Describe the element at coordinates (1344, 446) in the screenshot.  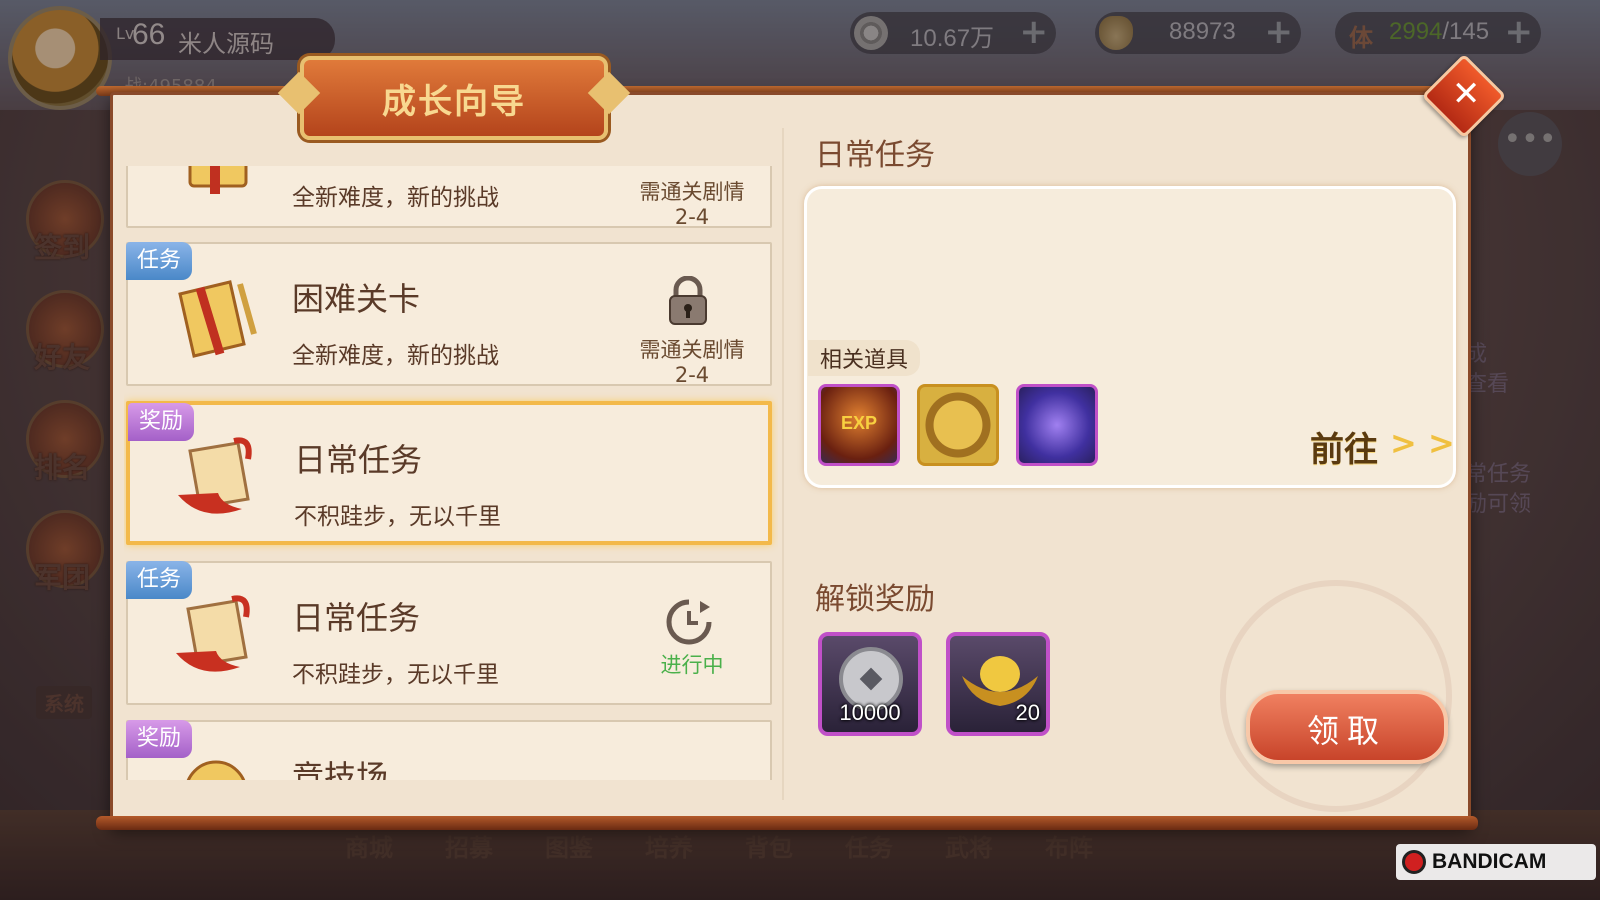
I see `goto-button: 前往` at that location.